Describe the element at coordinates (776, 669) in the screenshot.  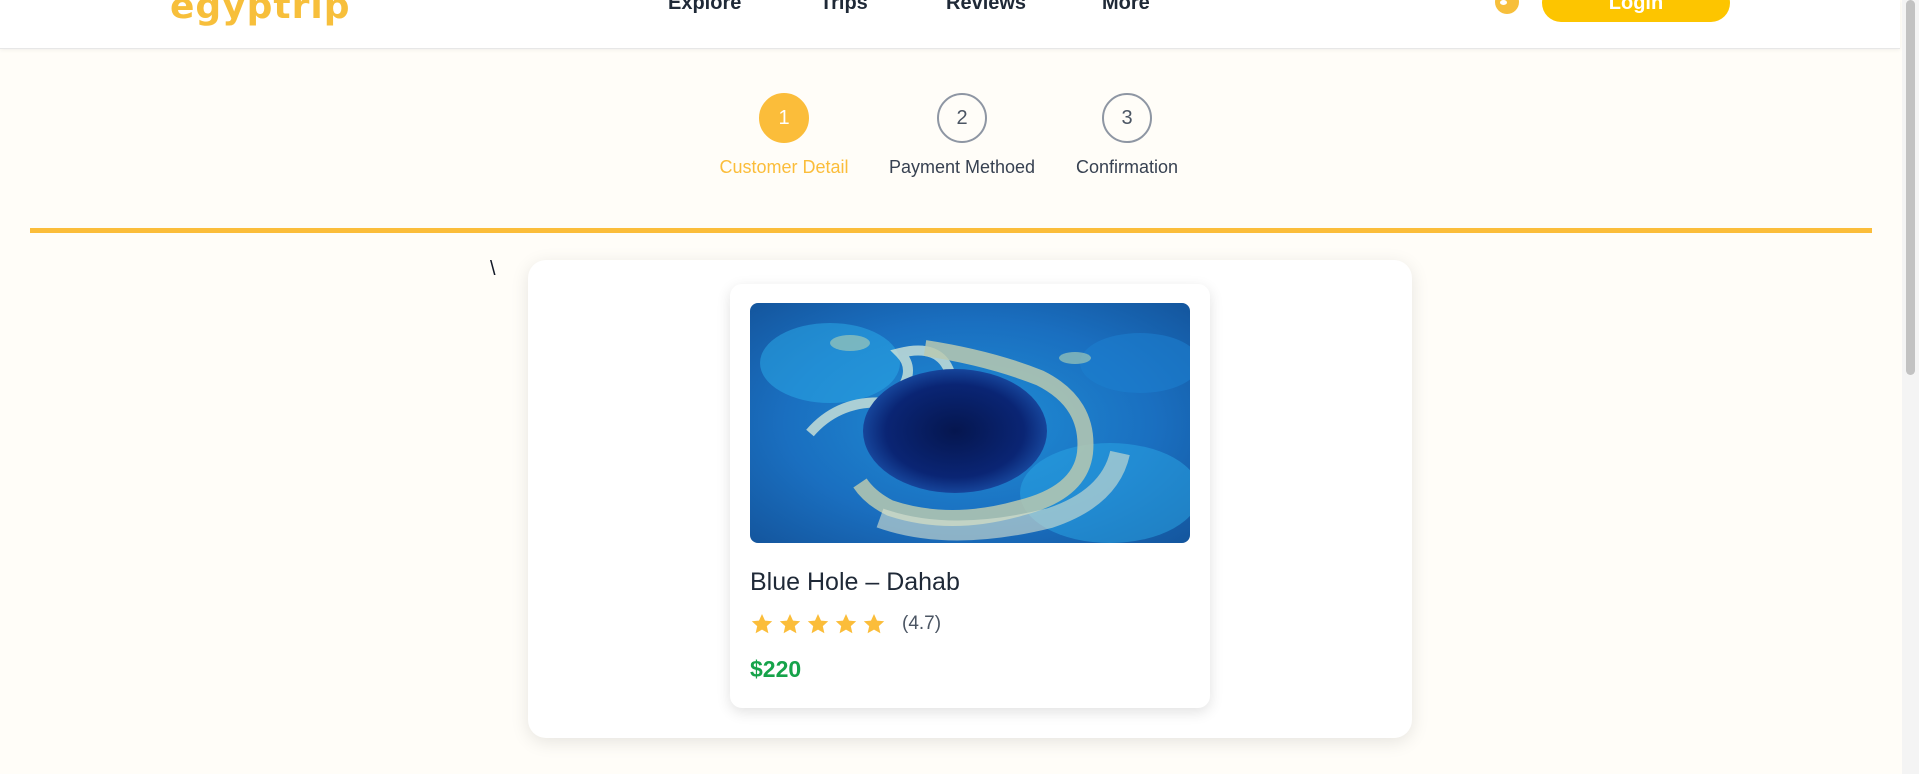
I see `trip-price: $220` at that location.